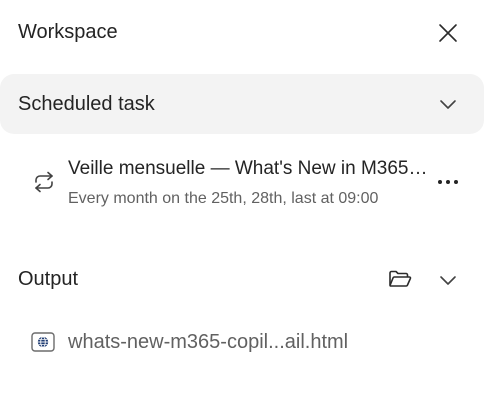 This screenshot has width=484, height=415. Describe the element at coordinates (43, 342) in the screenshot. I see `web-file-icon` at that location.